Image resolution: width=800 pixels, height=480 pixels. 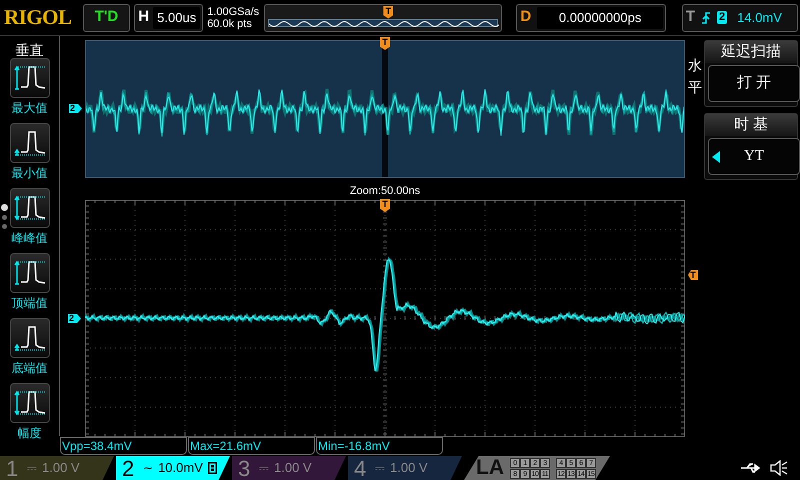 What do you see at coordinates (106, 18) in the screenshot?
I see `run-status-button: T'D` at bounding box center [106, 18].